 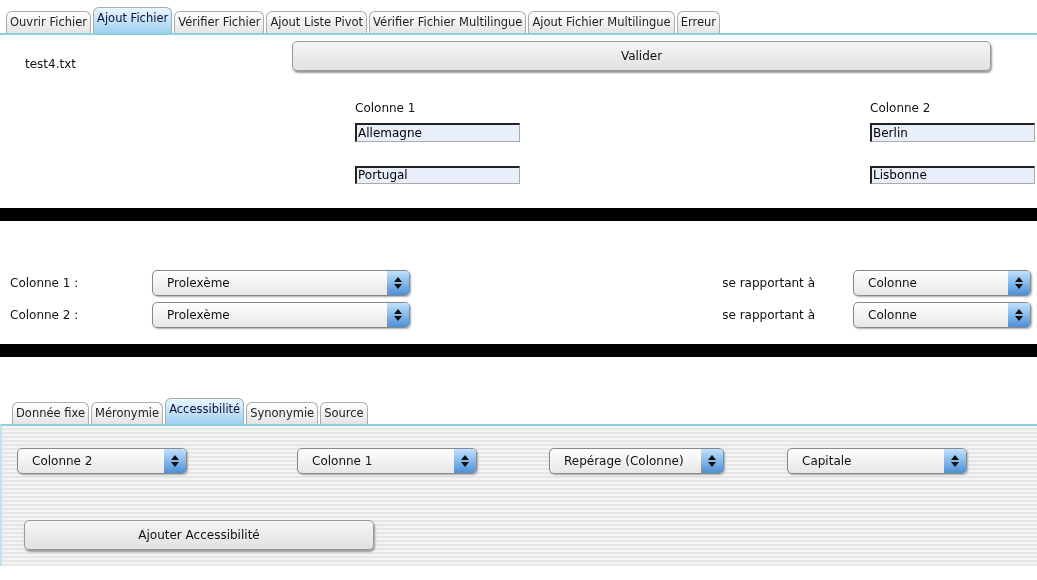 I want to click on input-field: Lisbonne, so click(x=952, y=174).